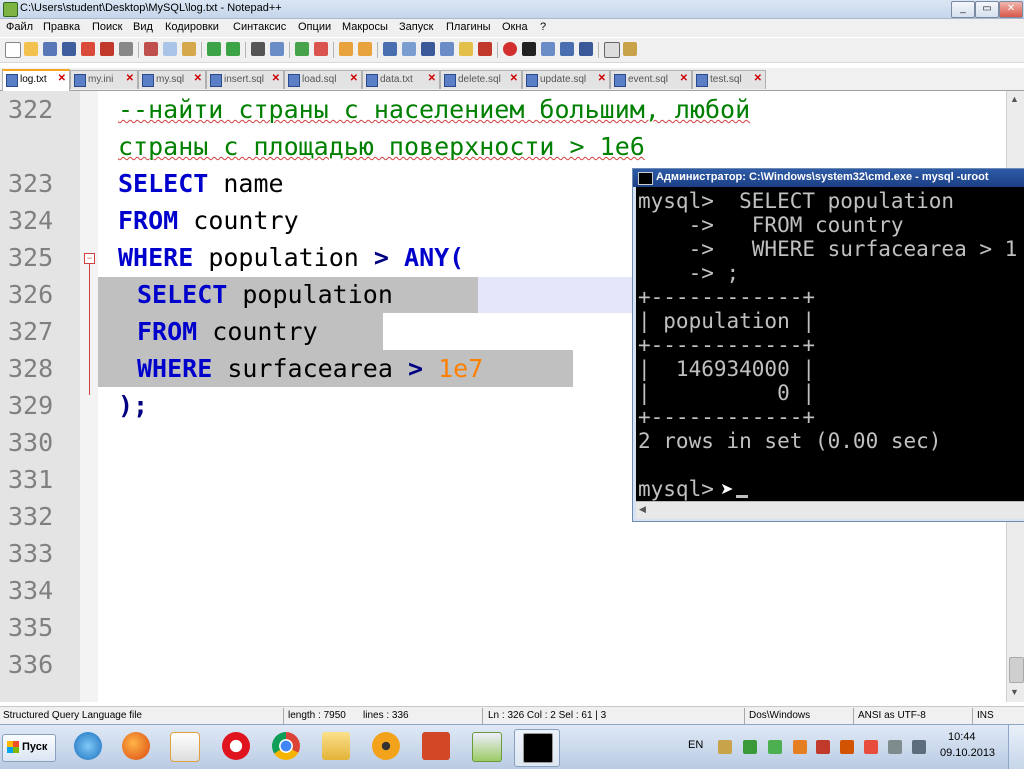 The width and height of the screenshot is (1024, 769). Describe the element at coordinates (409, 49) in the screenshot. I see `show-all-chars-icon` at that location.